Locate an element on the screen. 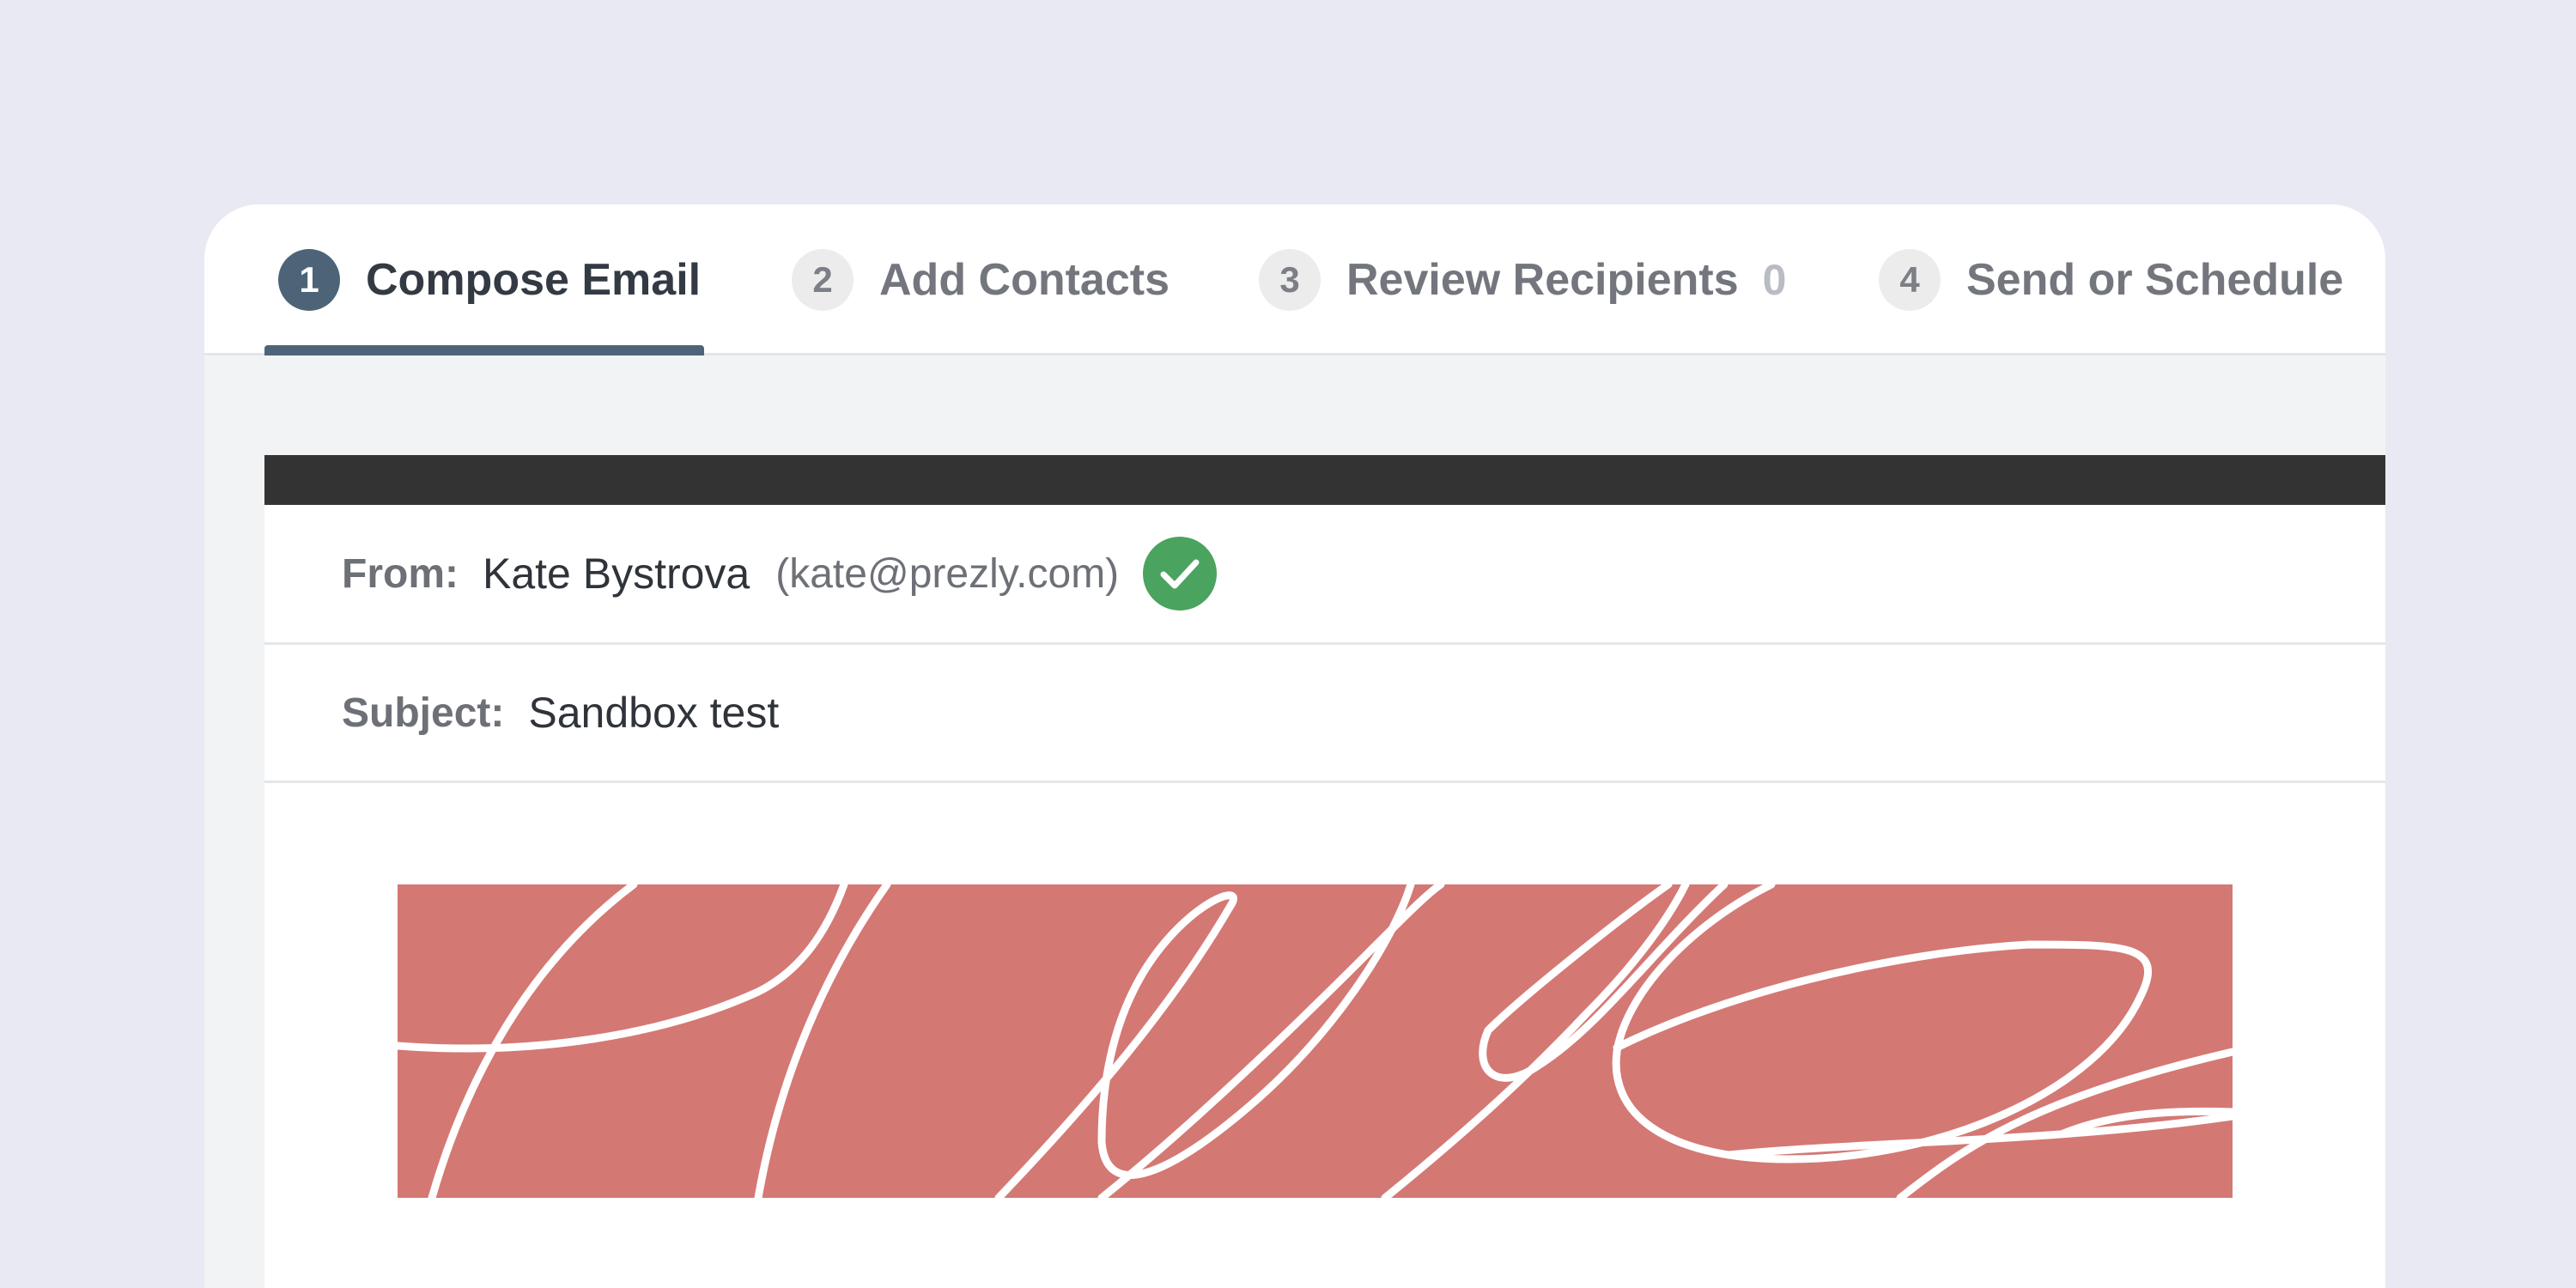  from-label: From: is located at coordinates (400, 574).